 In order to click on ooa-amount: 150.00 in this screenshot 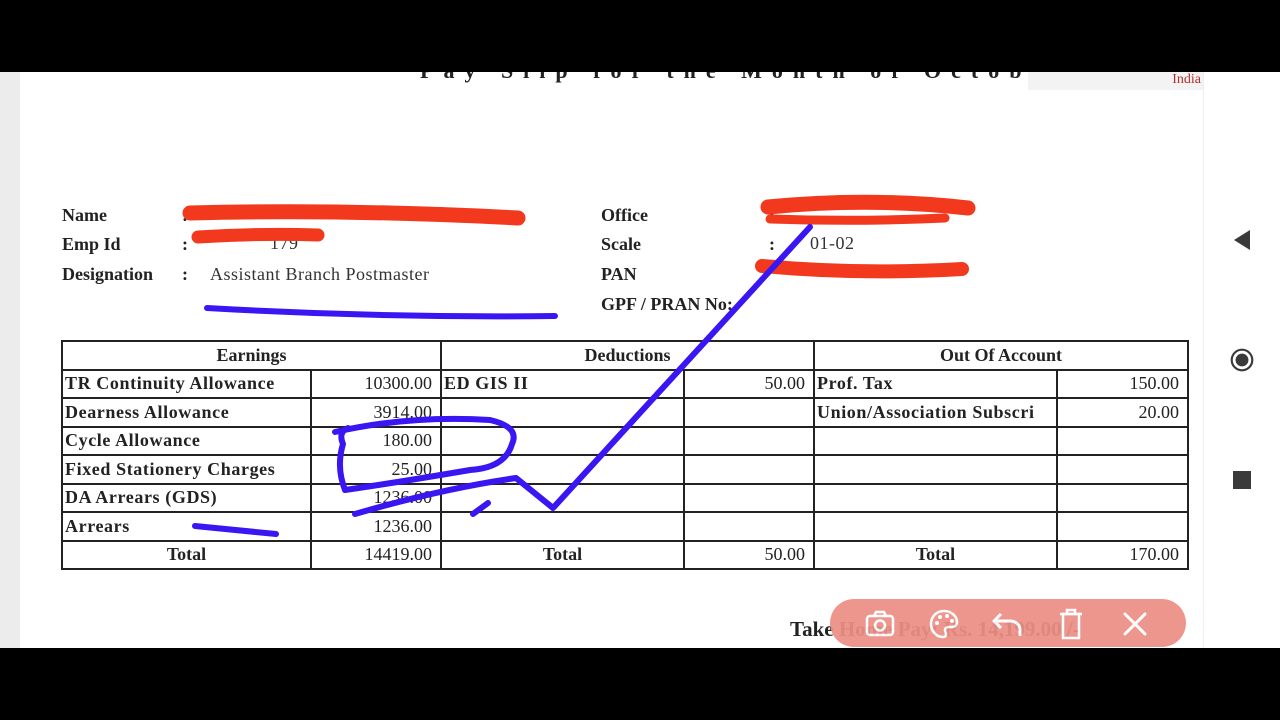, I will do `click(1122, 383)`.